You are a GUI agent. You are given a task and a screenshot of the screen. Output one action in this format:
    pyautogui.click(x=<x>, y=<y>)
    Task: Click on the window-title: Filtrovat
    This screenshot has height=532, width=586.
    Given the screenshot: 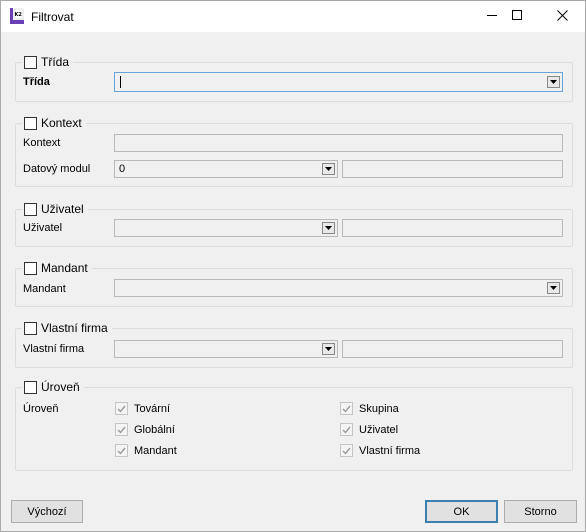 What is the action you would take?
    pyautogui.click(x=52, y=17)
    